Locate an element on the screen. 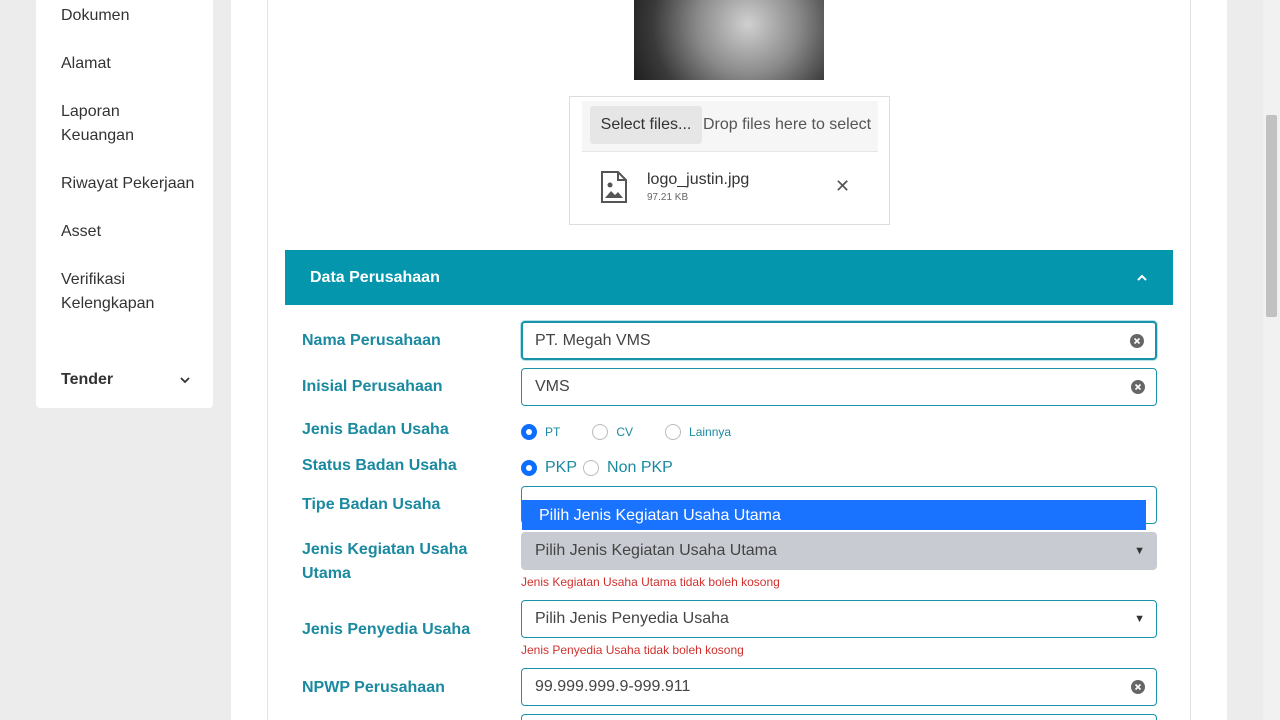 Image resolution: width=1280 pixels, height=720 pixels. jenis-penyedia-usaha-value: Pilih Jenis Penyedia Usaha is located at coordinates (632, 618).